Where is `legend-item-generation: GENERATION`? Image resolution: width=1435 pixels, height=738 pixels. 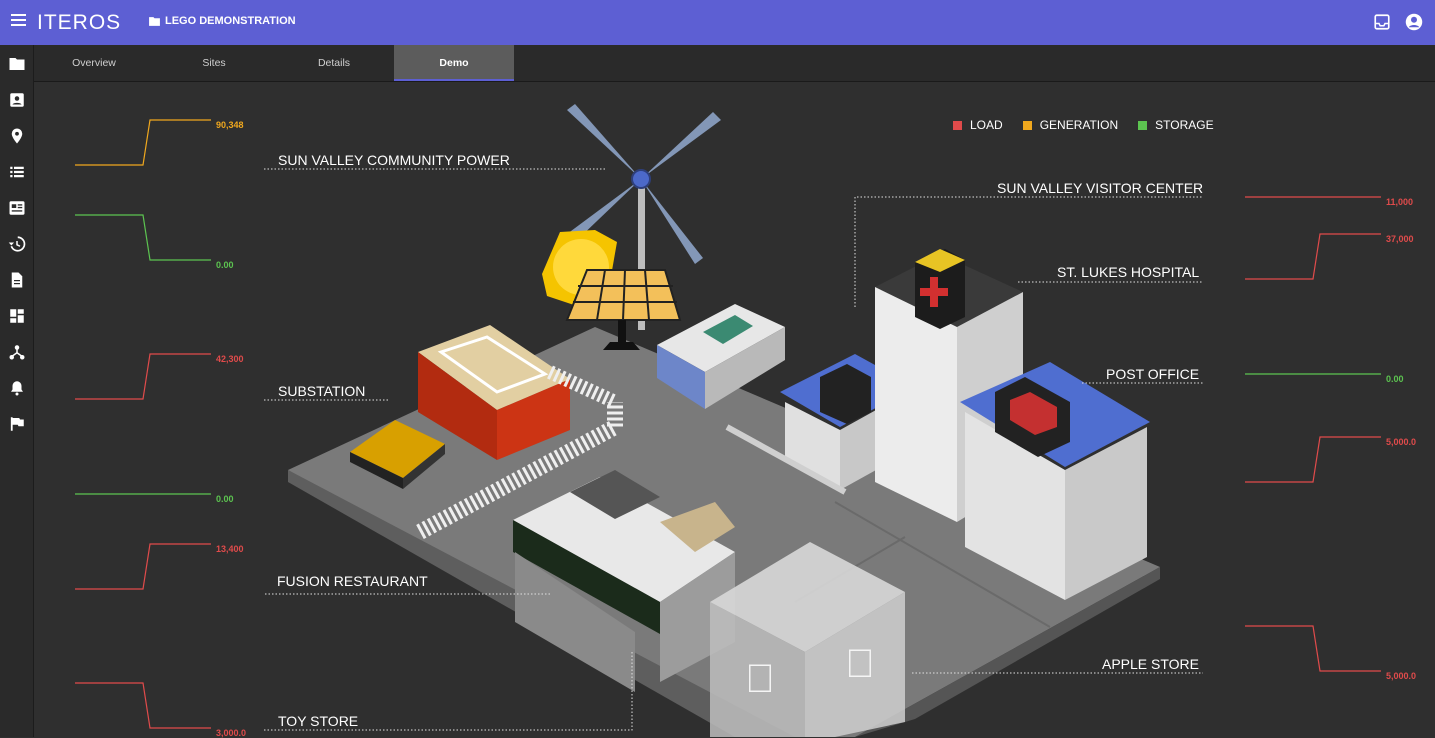 legend-item-generation: GENERATION is located at coordinates (1070, 125).